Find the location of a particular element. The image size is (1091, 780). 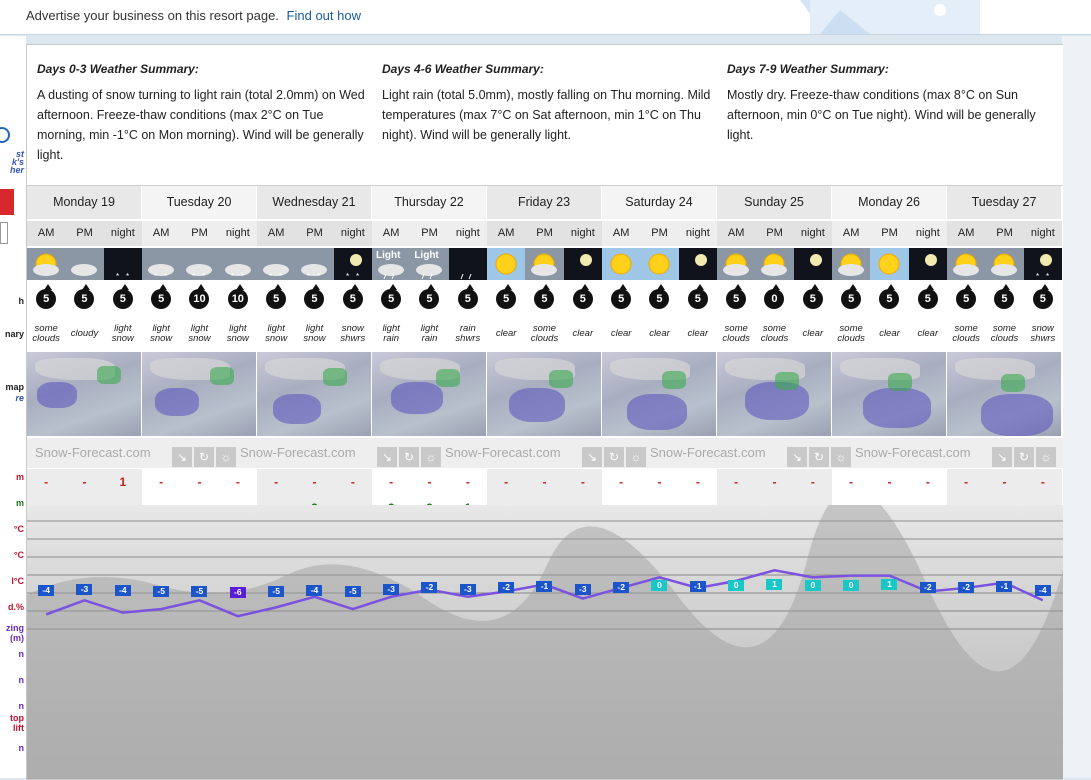

red-tab is located at coordinates (7, 202).